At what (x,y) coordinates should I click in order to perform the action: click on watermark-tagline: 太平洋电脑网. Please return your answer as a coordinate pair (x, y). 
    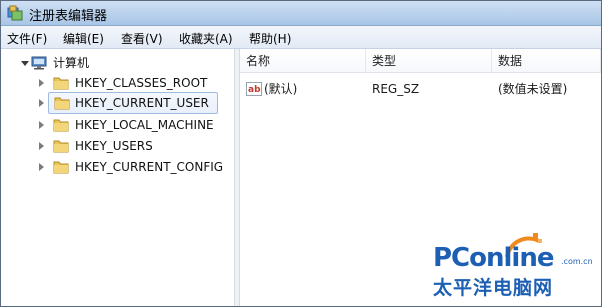
    Looking at the image, I should click on (493, 288).